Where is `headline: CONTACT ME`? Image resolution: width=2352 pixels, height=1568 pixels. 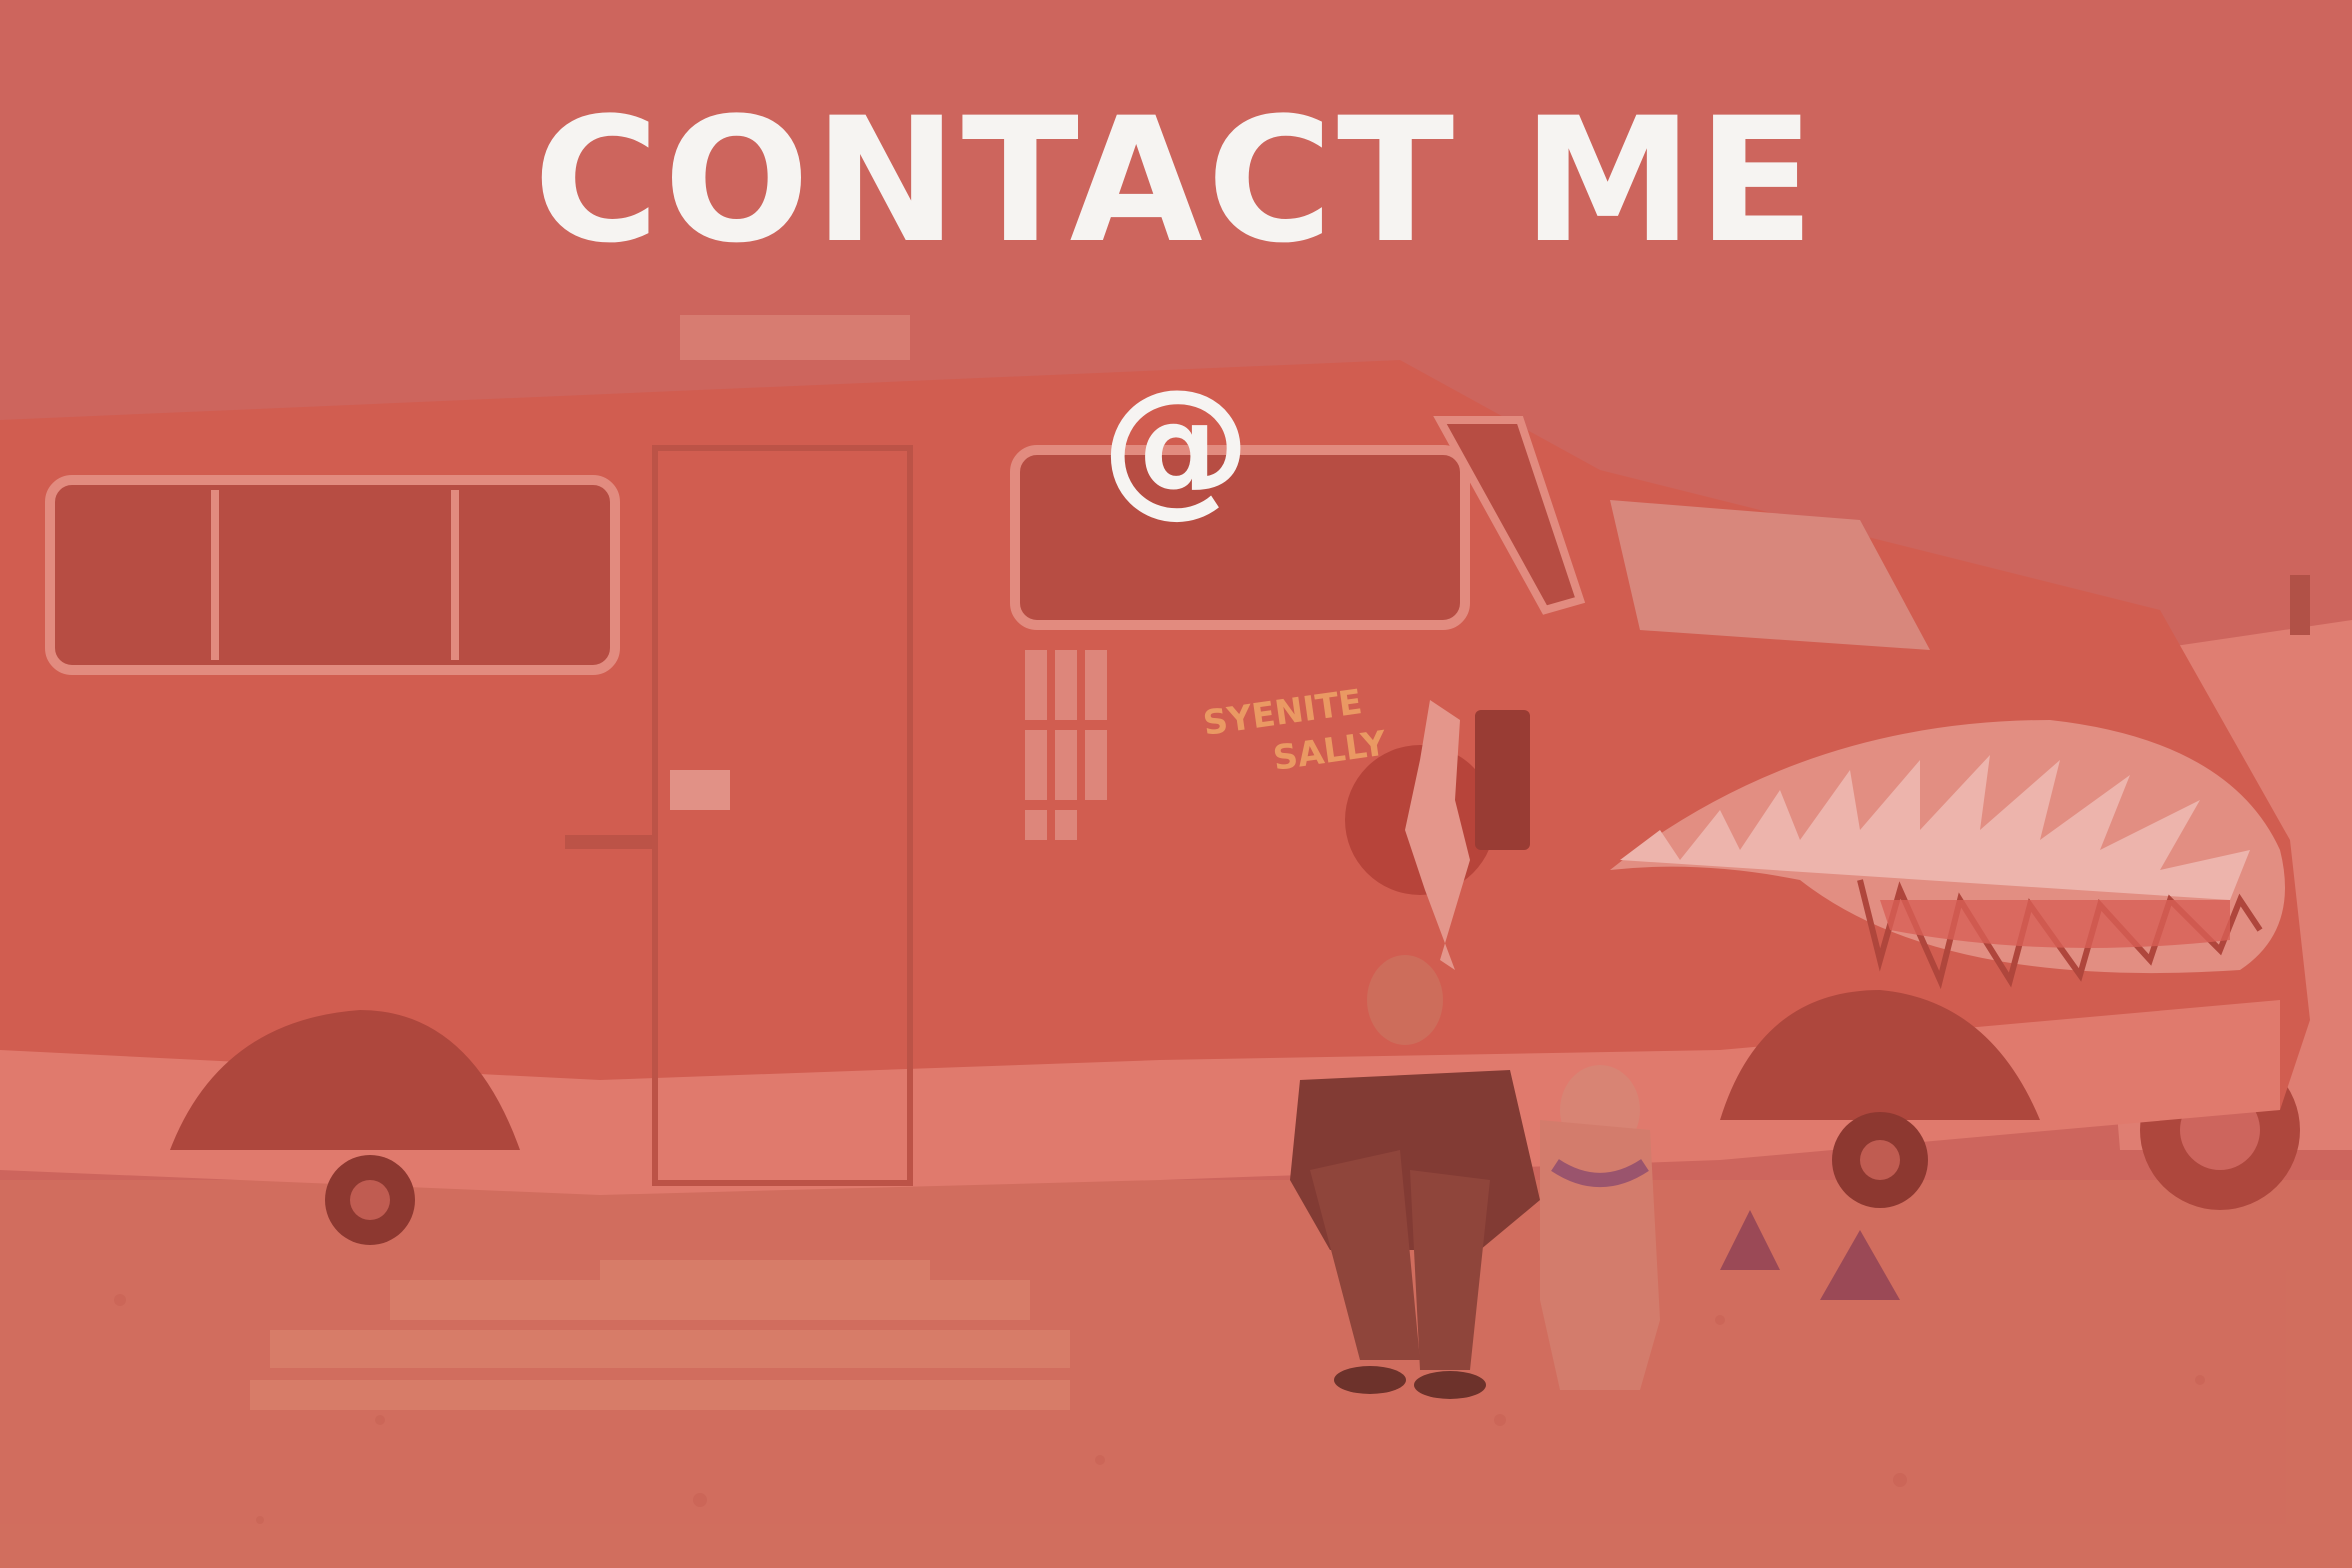
headline: CONTACT ME is located at coordinates (1176, 180).